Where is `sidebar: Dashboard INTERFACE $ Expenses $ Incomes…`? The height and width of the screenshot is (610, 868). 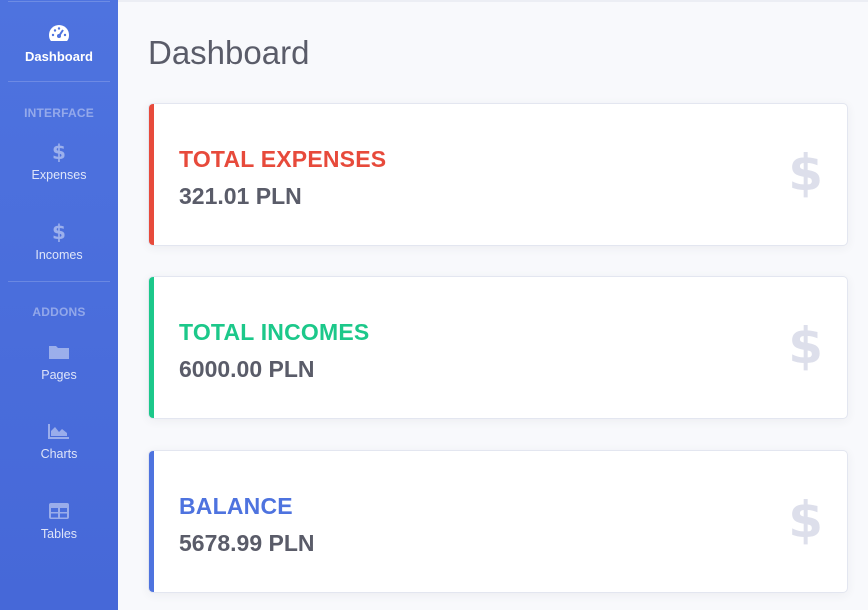 sidebar: Dashboard INTERFACE $ Expenses $ Incomes… is located at coordinates (59, 305).